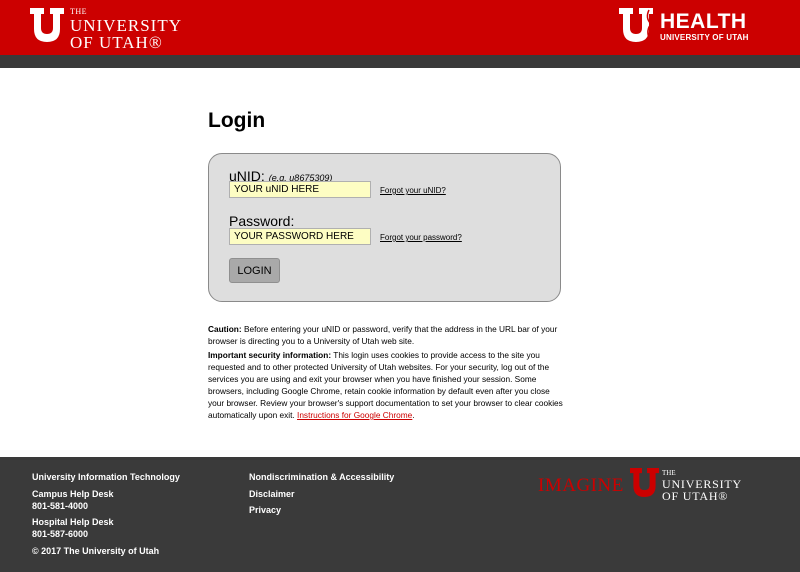 Image resolution: width=800 pixels, height=572 pixels. What do you see at coordinates (47, 25) in the screenshot?
I see `university-u-logo-icon` at bounding box center [47, 25].